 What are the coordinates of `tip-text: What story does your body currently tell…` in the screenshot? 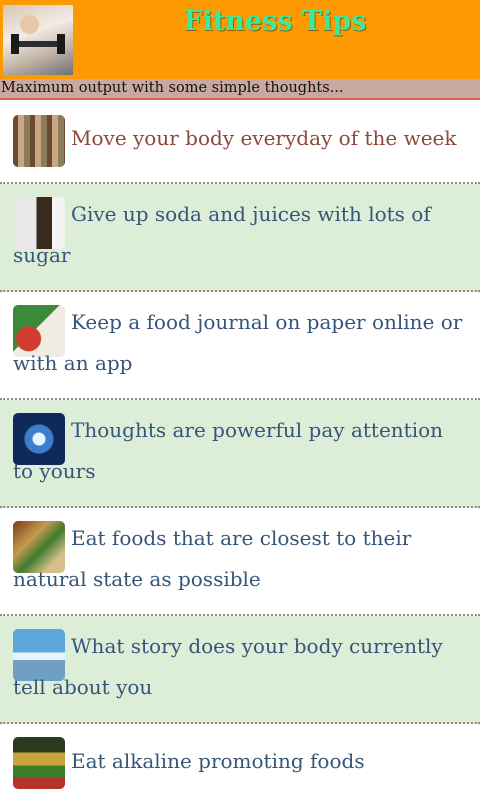 It's located at (228, 666).